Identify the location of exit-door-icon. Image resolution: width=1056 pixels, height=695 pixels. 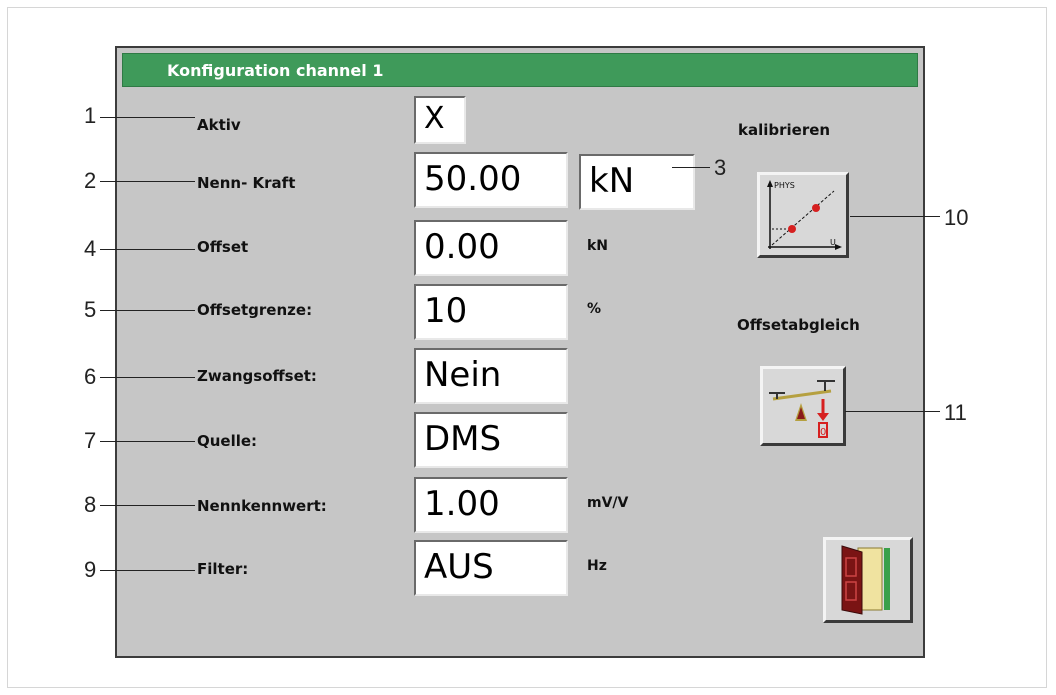
(865, 580).